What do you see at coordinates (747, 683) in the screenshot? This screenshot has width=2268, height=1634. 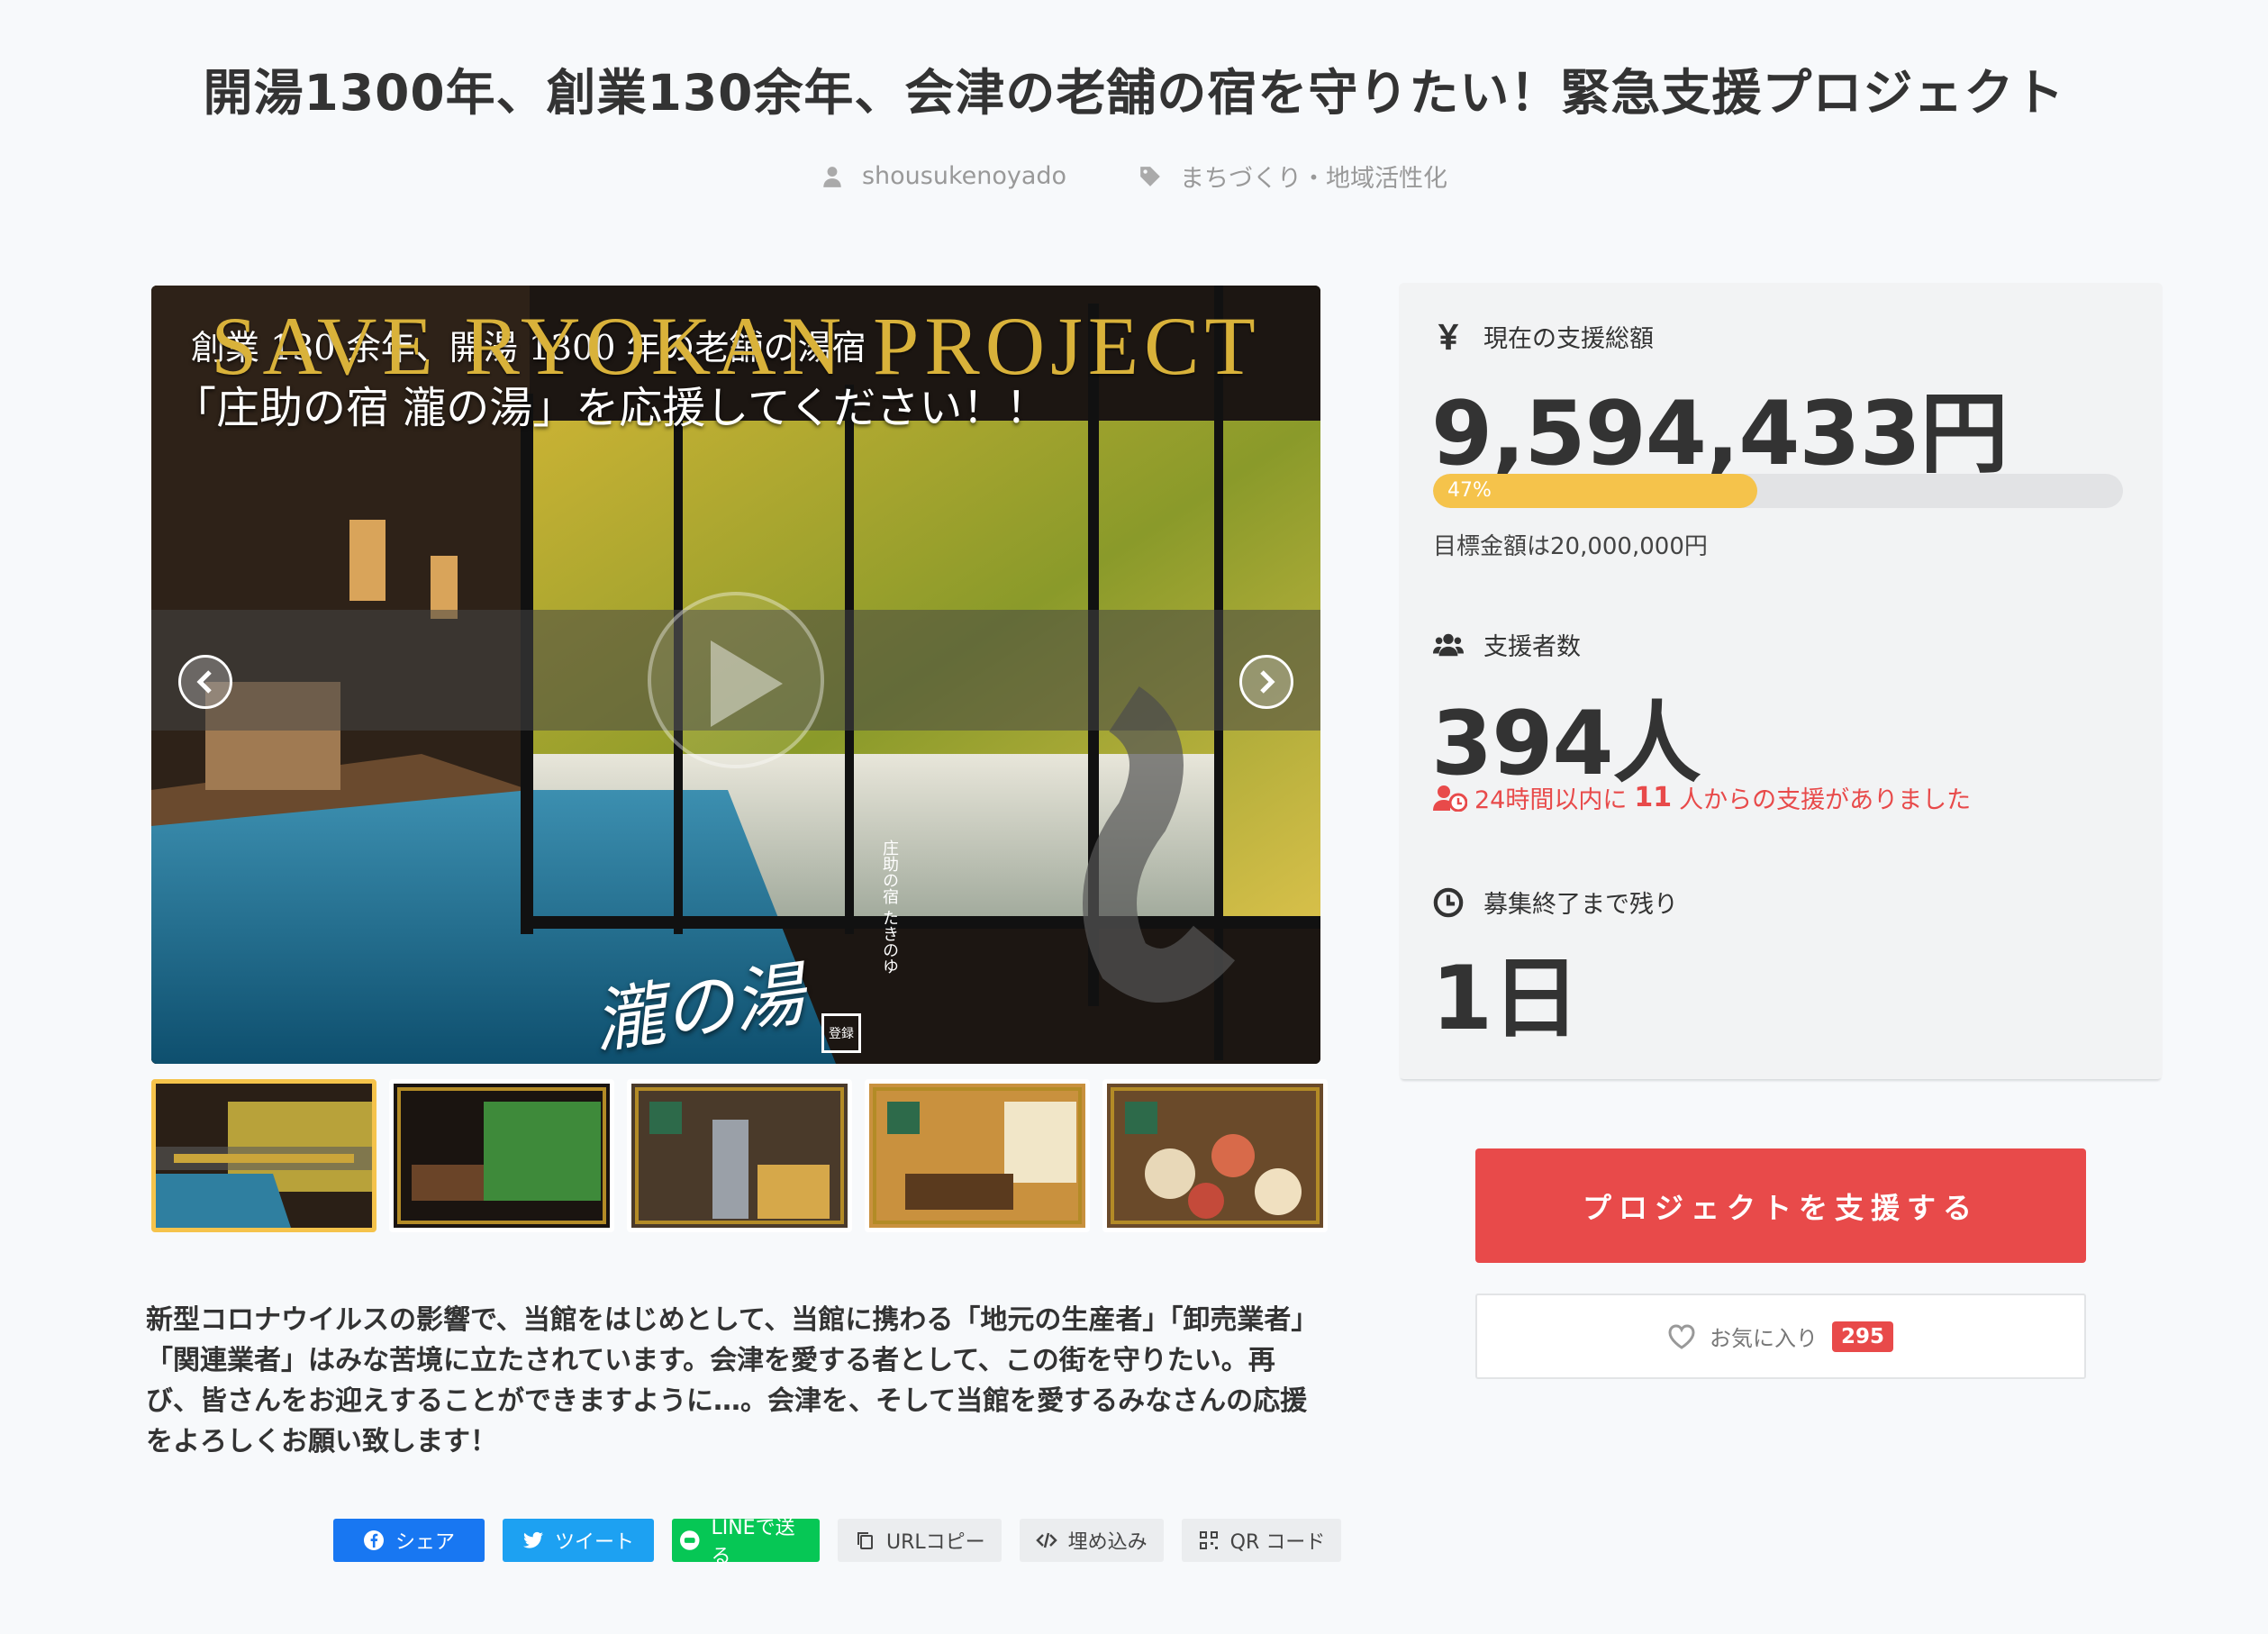 I see `play-icon` at bounding box center [747, 683].